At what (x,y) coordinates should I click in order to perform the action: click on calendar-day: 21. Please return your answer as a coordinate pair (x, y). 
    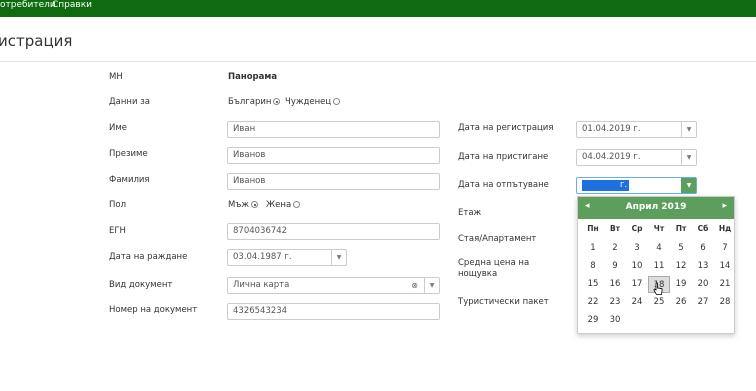
    Looking at the image, I should click on (725, 284).